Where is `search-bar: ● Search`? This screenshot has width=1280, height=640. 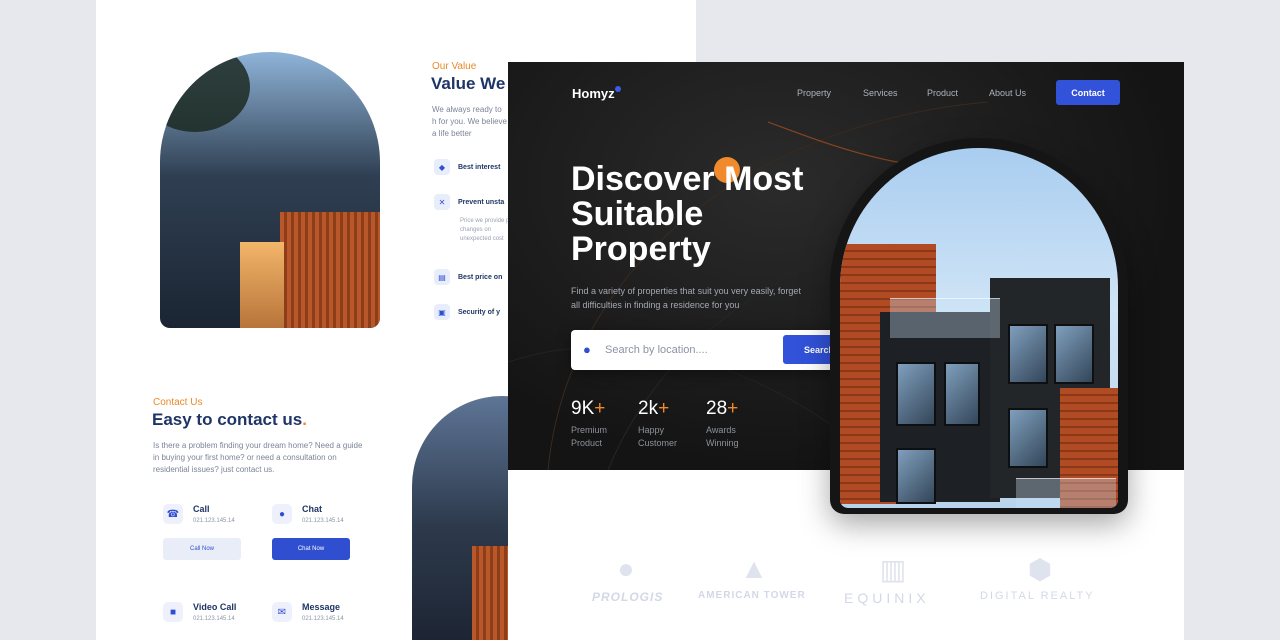
search-bar: ● Search is located at coordinates (716, 350).